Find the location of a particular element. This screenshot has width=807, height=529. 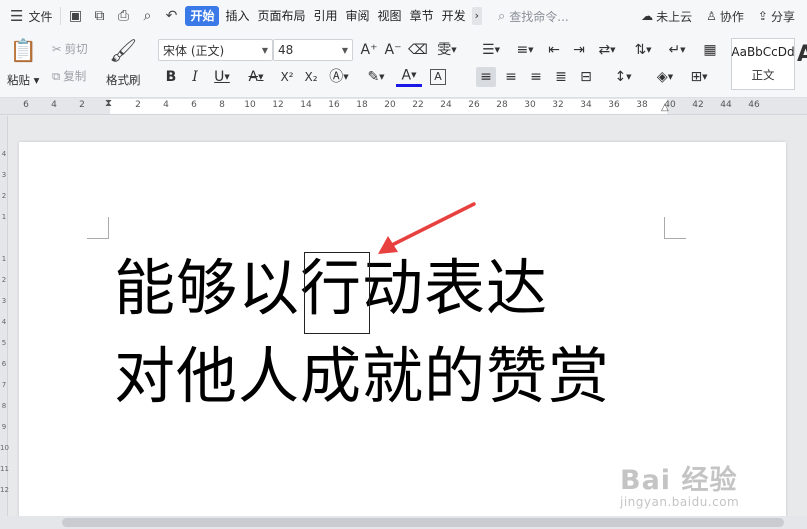

font-name-select: 宋体 (正文) ▼ is located at coordinates (215, 50).